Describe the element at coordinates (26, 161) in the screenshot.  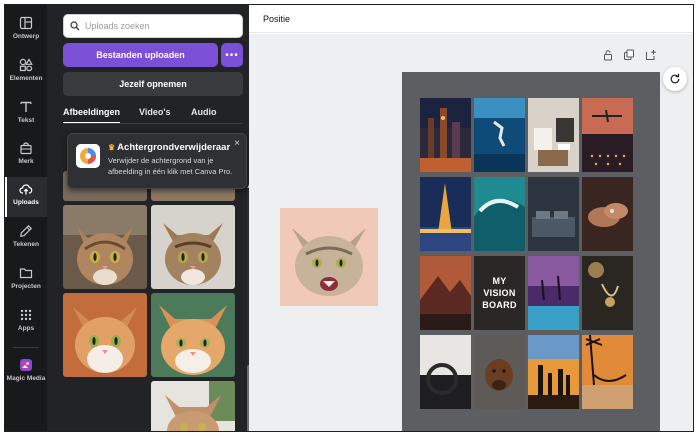
I see `rail-label: Merk` at that location.